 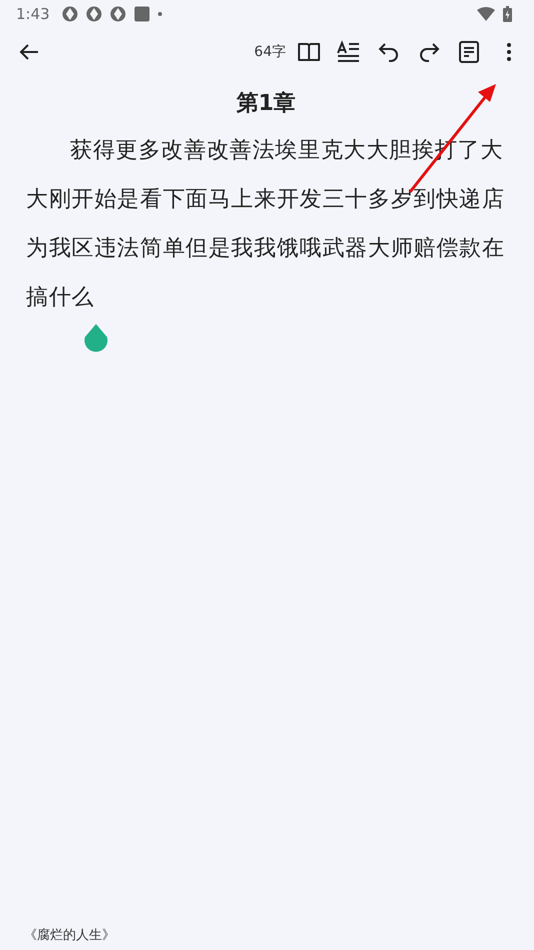 What do you see at coordinates (33, 14) in the screenshot?
I see `status-time: 1:43` at bounding box center [33, 14].